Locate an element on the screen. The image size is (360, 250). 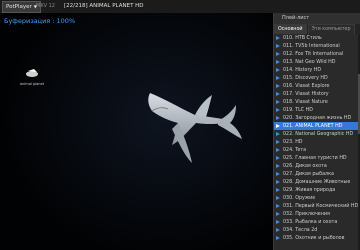
playlist-item: 016. Viasat Explore is located at coordinates (317, 86).